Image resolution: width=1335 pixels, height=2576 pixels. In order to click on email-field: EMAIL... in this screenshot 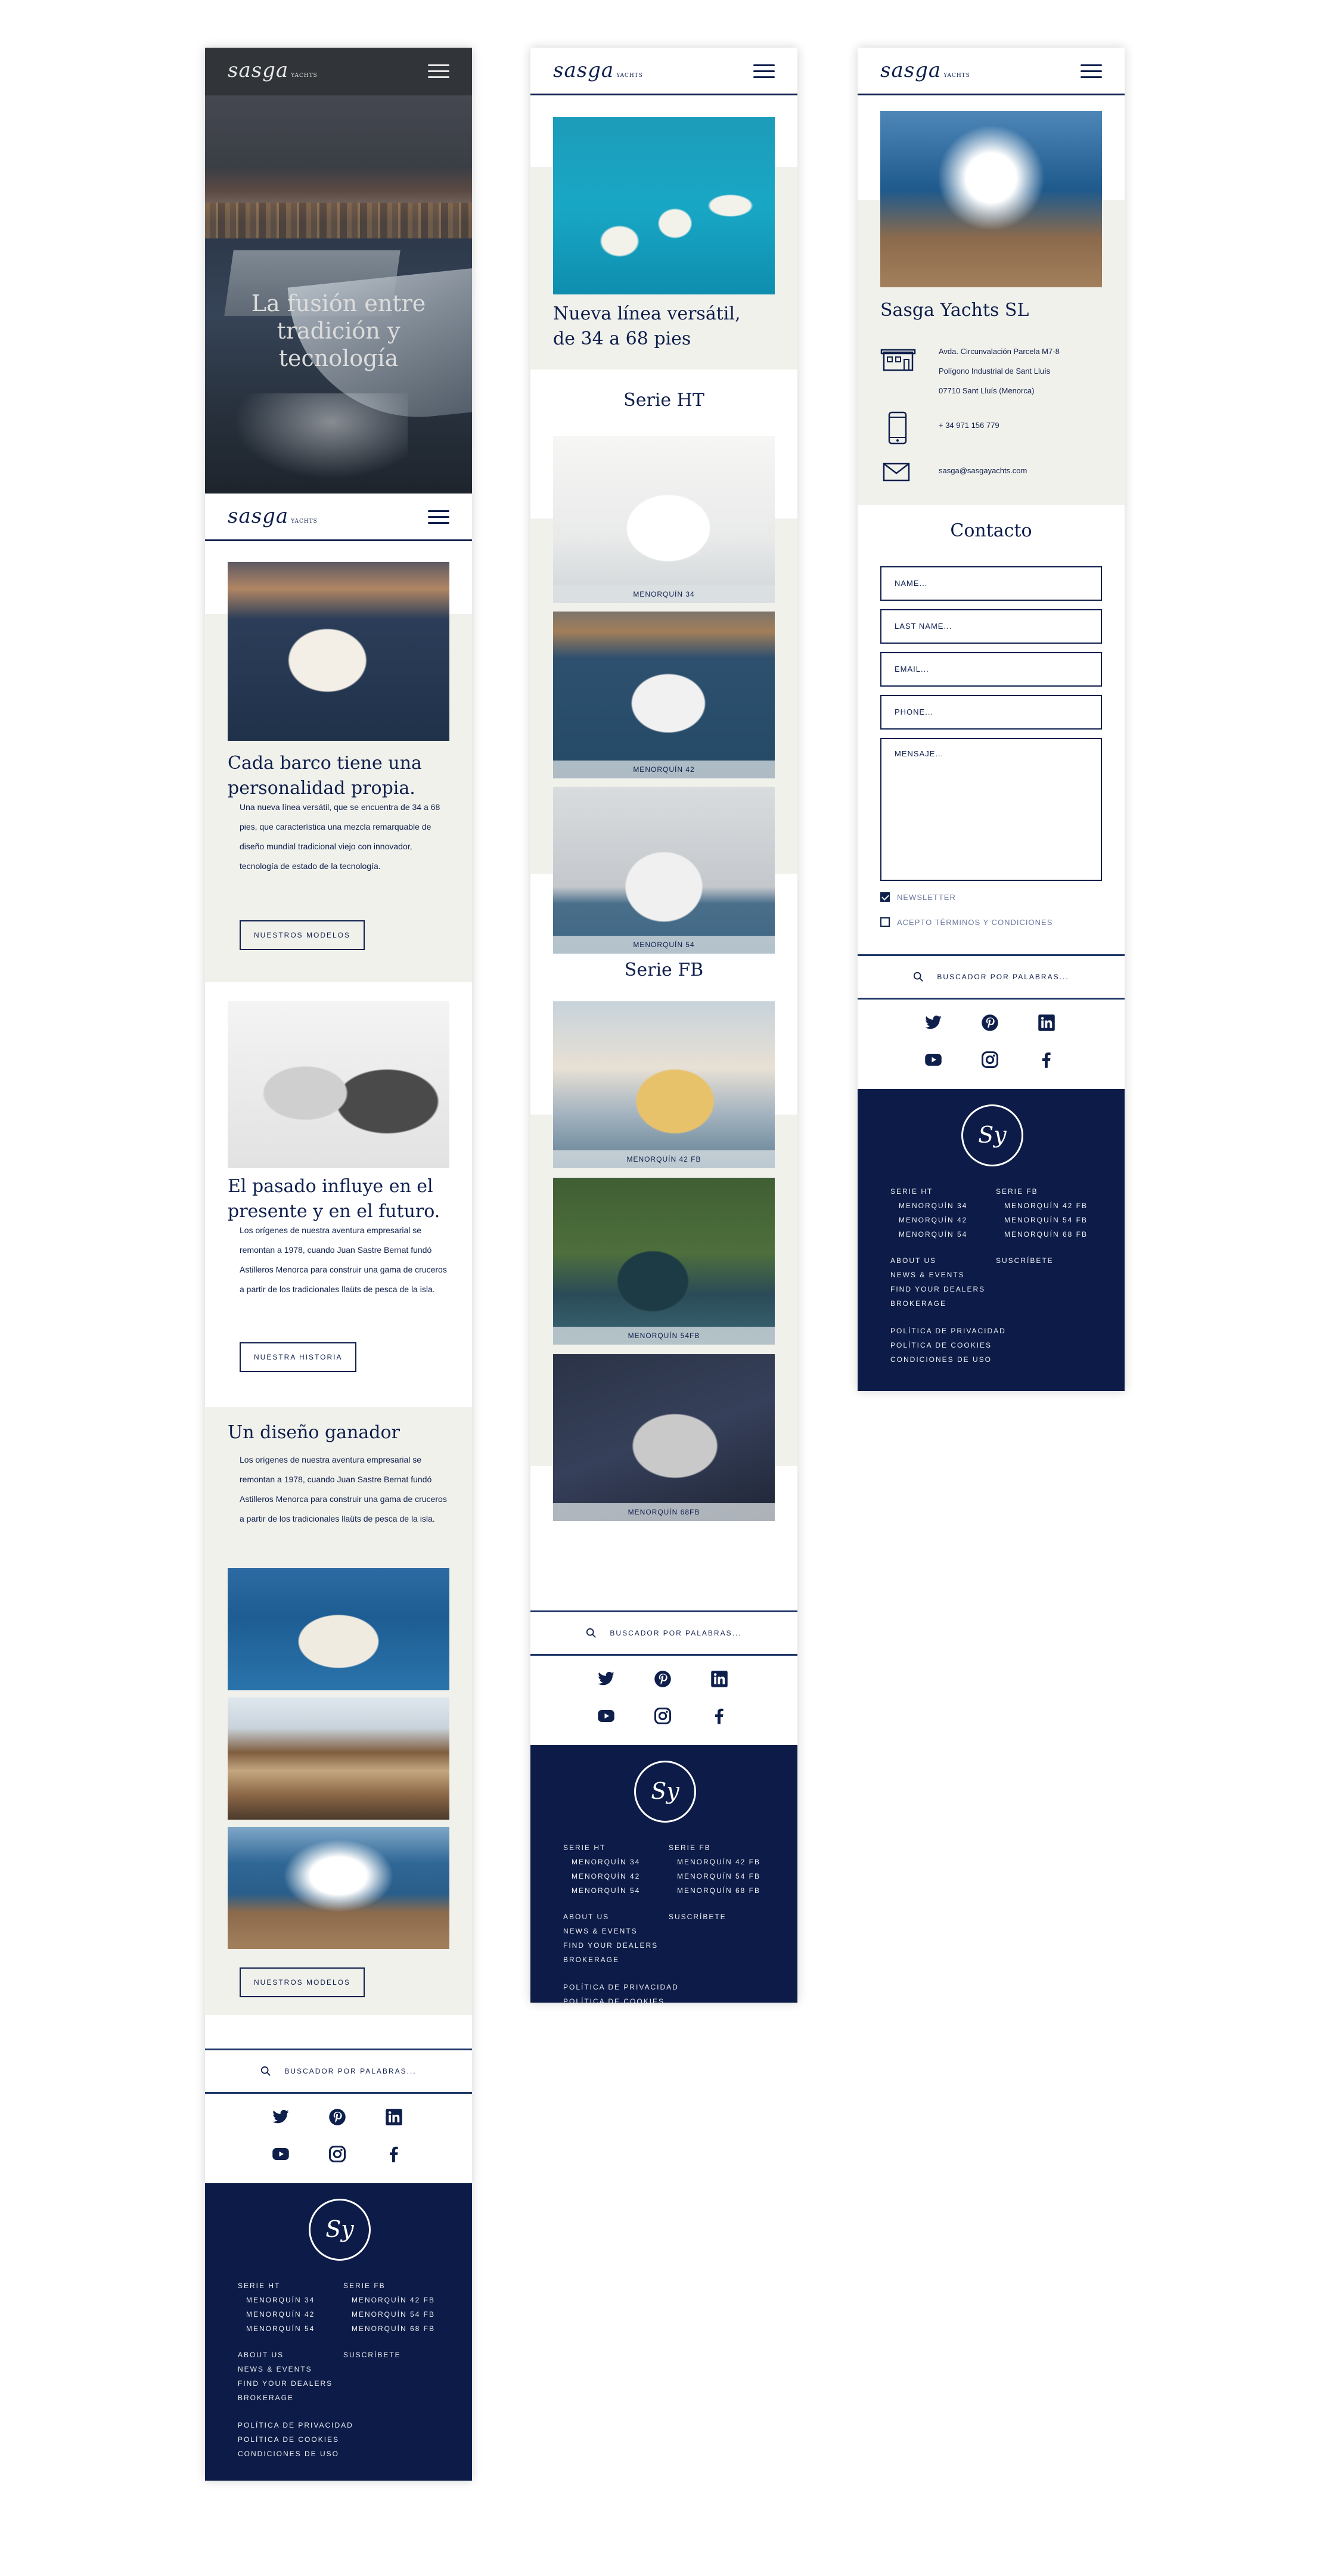, I will do `click(991, 669)`.